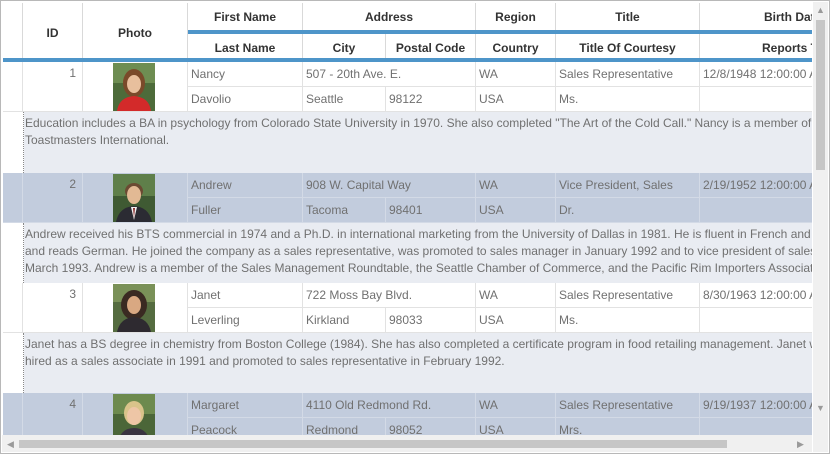 The height and width of the screenshot is (454, 830). What do you see at coordinates (53, 198) in the screenshot?
I see `cell-id: 2` at bounding box center [53, 198].